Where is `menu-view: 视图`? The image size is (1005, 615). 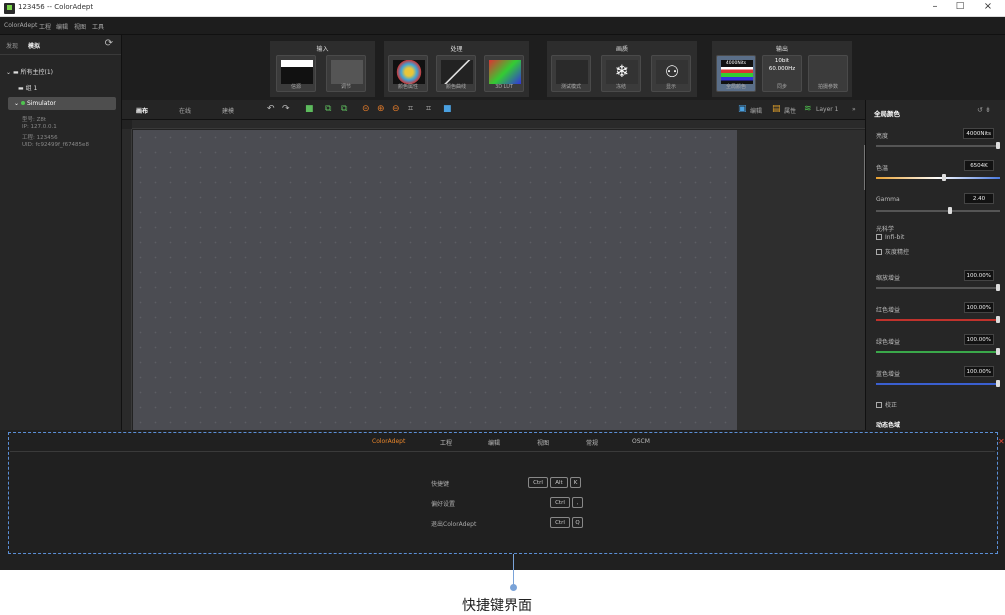 menu-view: 视图 is located at coordinates (80, 26).